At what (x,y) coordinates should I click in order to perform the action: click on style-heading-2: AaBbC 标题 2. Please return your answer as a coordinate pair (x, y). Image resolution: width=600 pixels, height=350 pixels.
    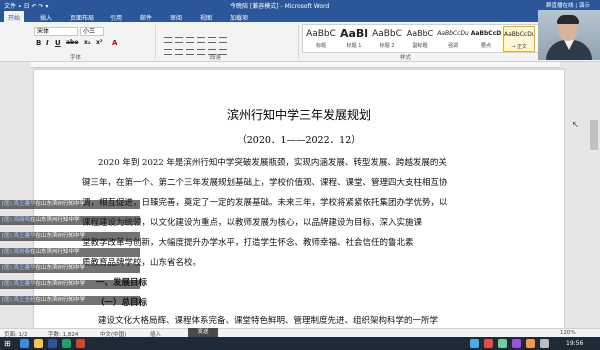
    Looking at the image, I should click on (387, 39).